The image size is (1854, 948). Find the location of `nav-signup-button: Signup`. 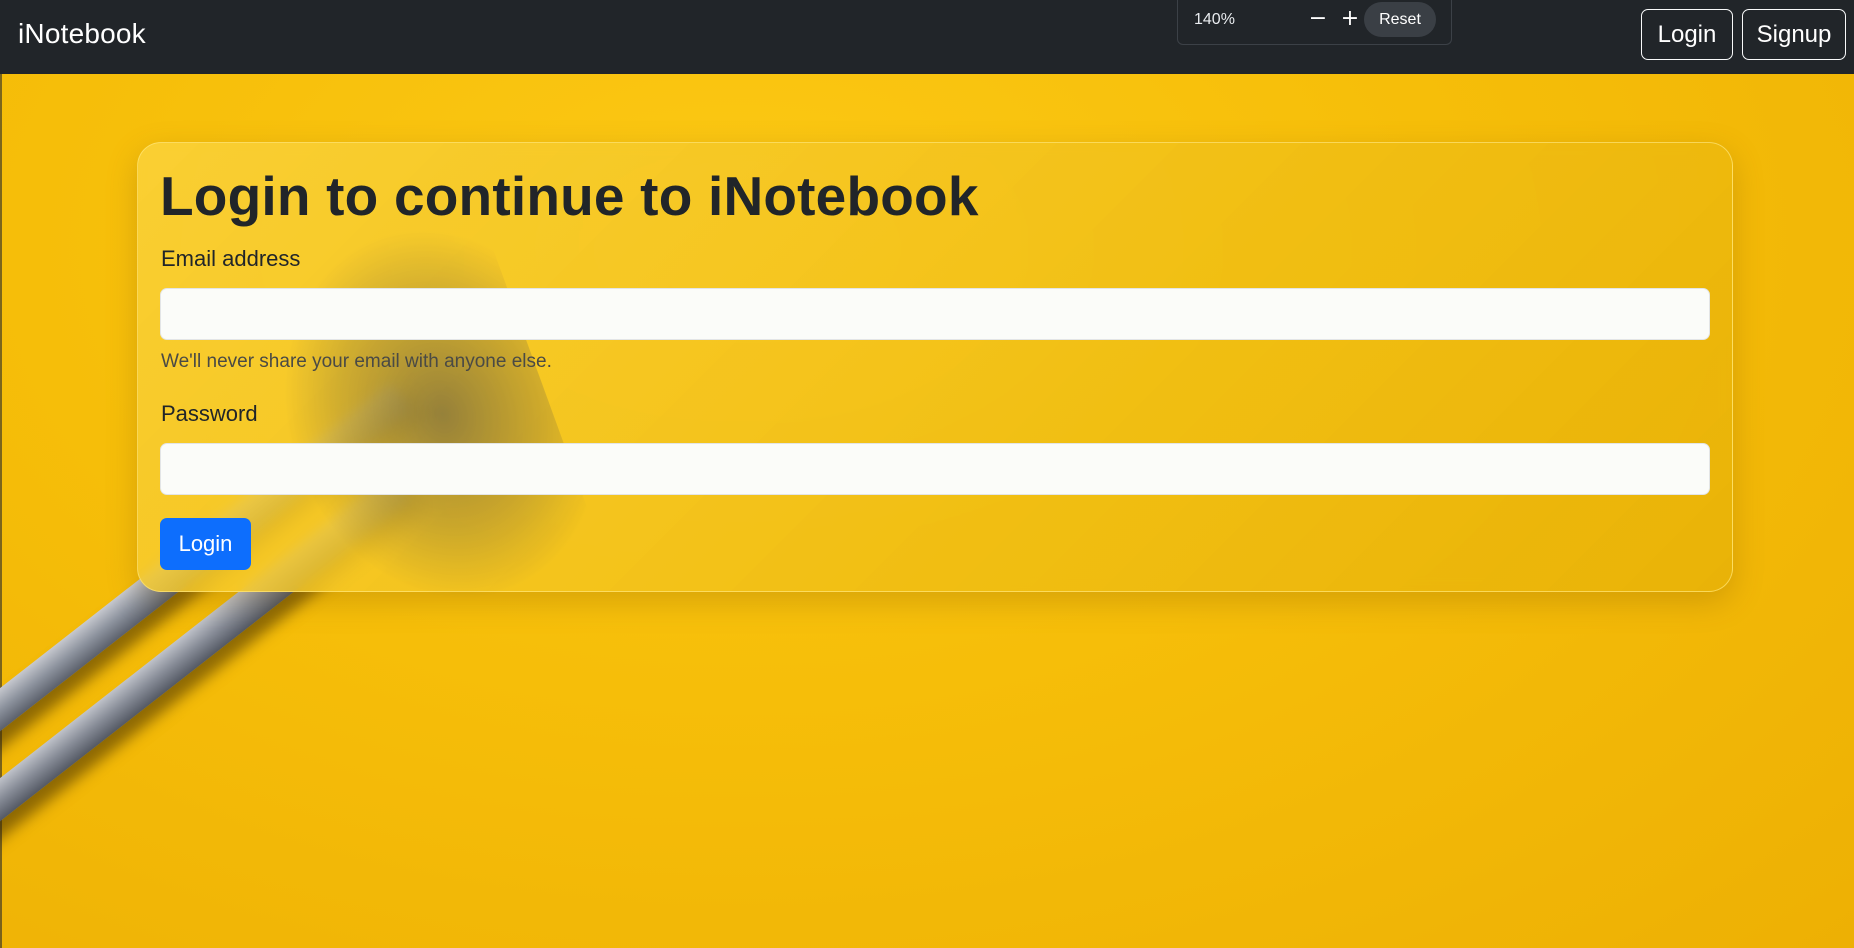

nav-signup-button: Signup is located at coordinates (1794, 34).